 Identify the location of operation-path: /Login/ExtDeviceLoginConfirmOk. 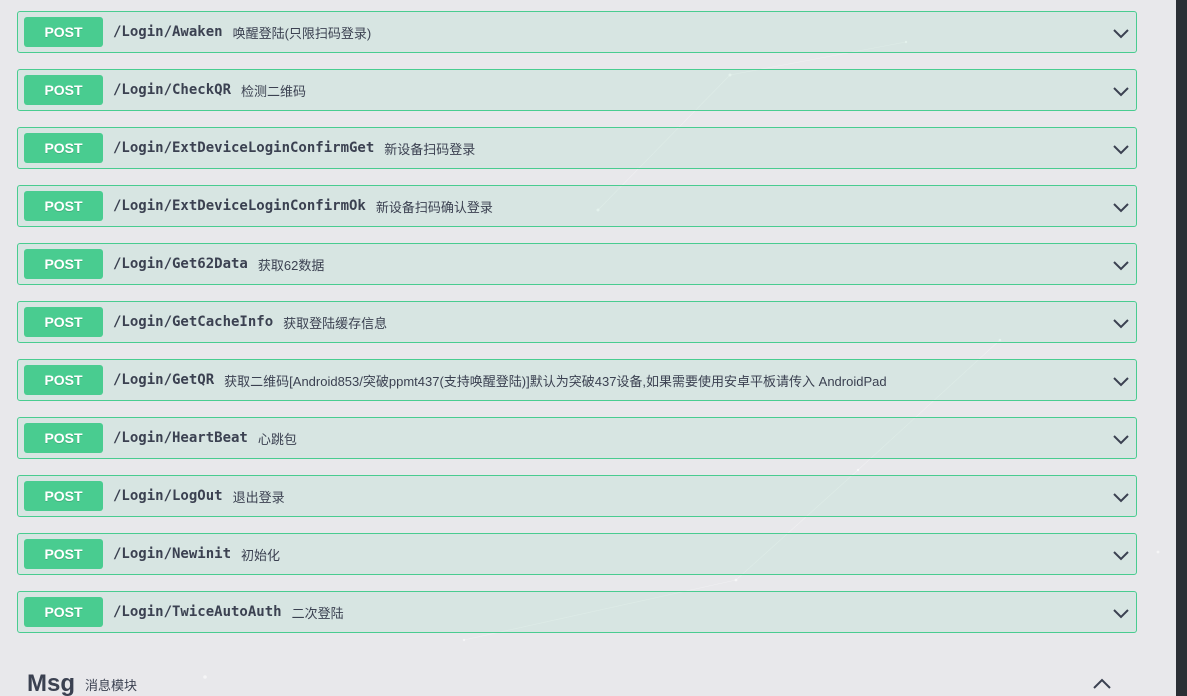
(239, 206).